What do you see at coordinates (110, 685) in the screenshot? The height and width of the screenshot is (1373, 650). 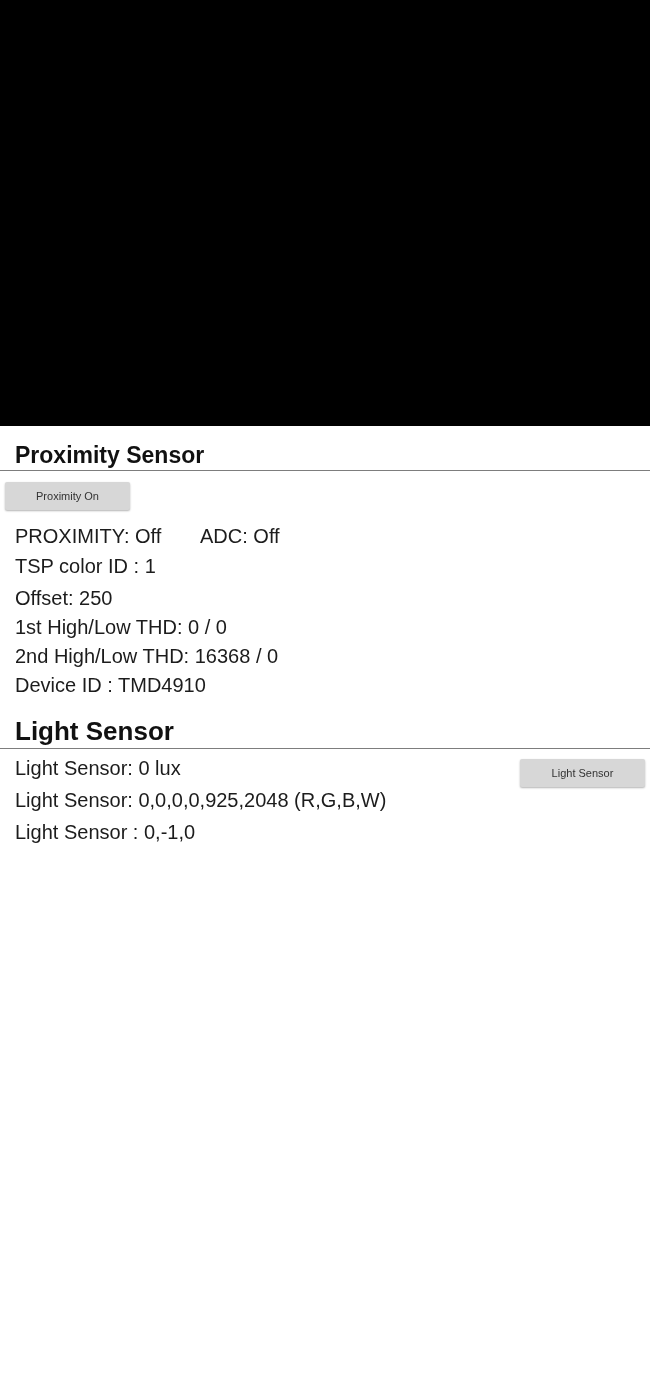 I see `sensor-reading: Device ID : TMD4910` at bounding box center [110, 685].